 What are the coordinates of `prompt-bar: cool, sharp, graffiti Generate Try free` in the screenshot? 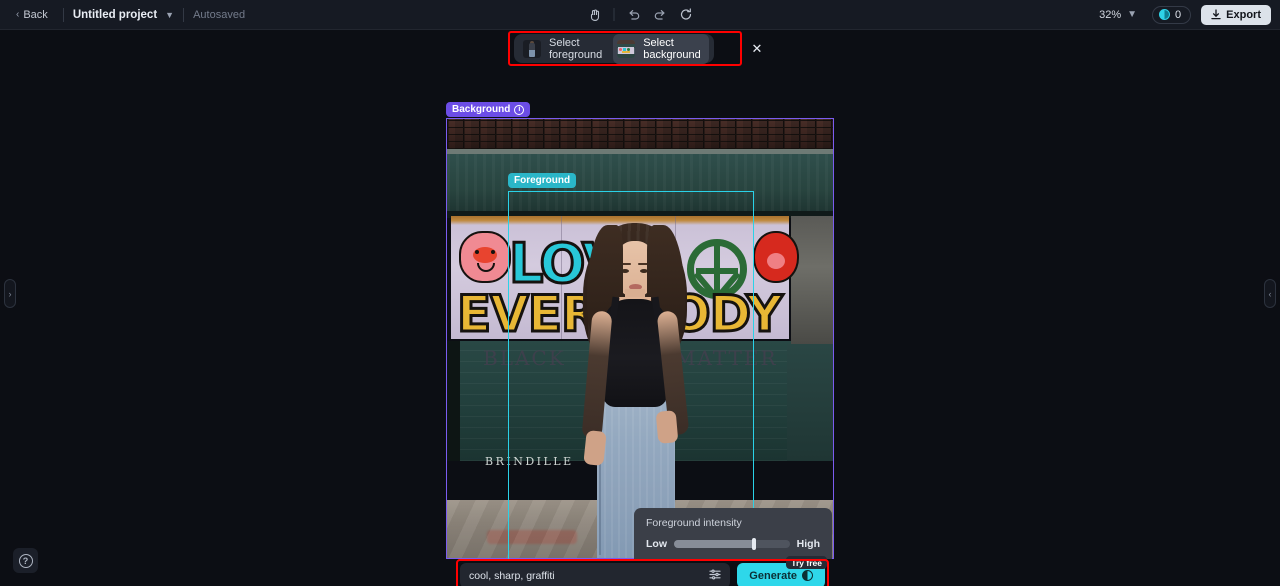 It's located at (643, 571).